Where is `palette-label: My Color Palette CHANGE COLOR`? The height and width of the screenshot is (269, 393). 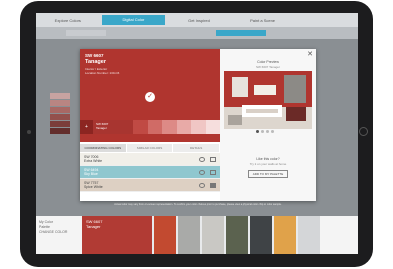 palette-label: My Color Palette CHANGE COLOR is located at coordinates (59, 235).